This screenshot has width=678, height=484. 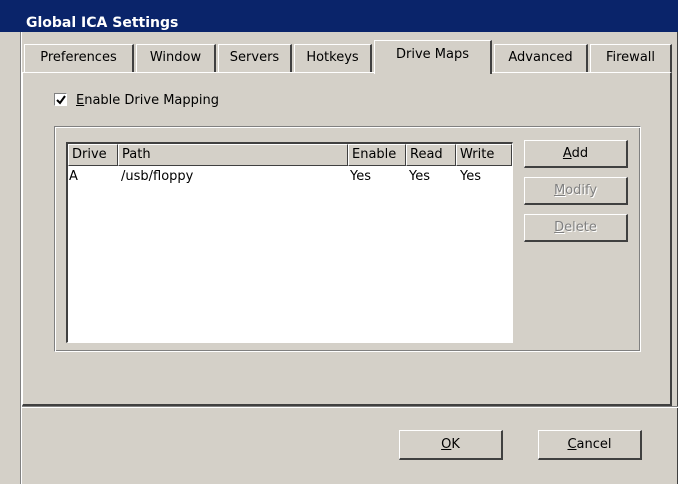 What do you see at coordinates (73, 176) in the screenshot?
I see `cell-drive: A` at bounding box center [73, 176].